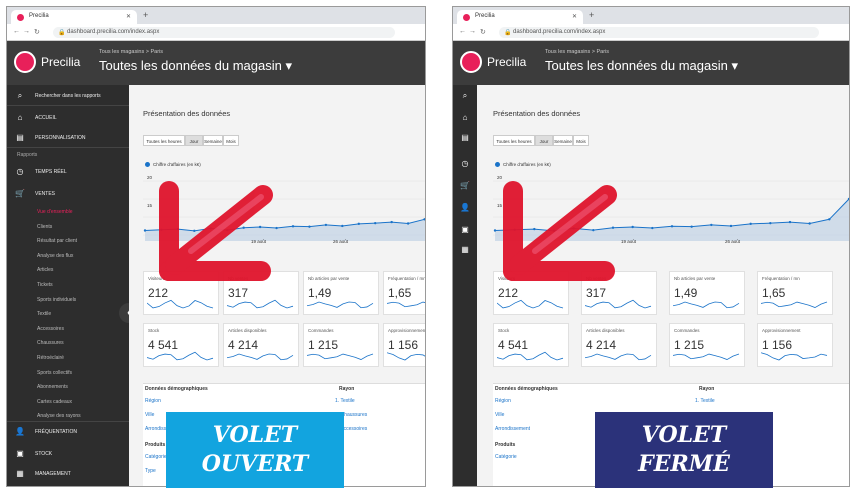  I want to click on home-icon: ⌂, so click(465, 117).